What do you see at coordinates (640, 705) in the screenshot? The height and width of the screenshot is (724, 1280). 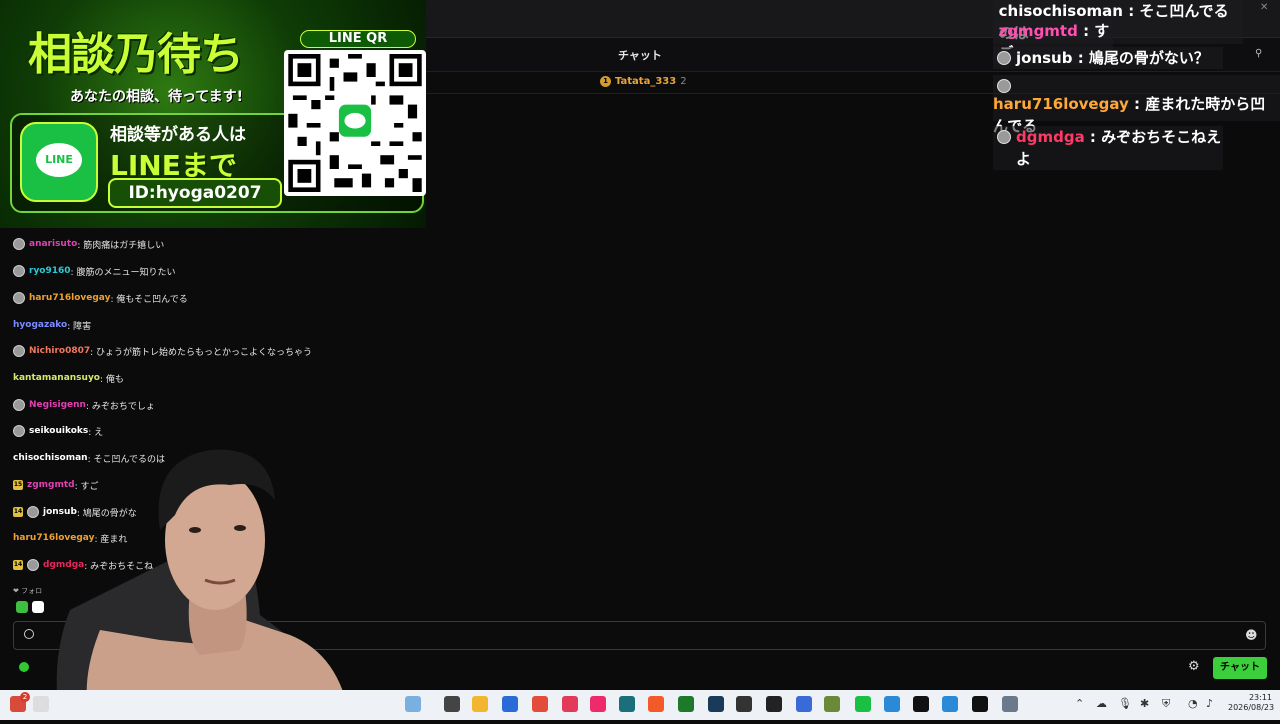 I see `windows-taskbar` at bounding box center [640, 705].